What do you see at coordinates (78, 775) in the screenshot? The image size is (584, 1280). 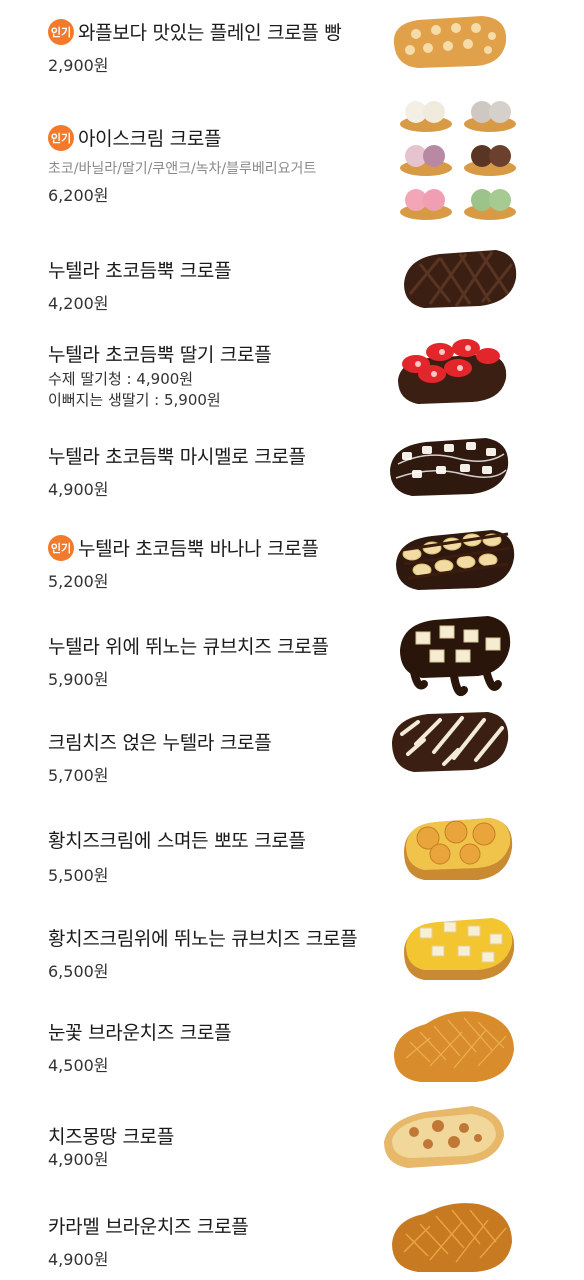 I see `menu-item-price: 5,700원` at bounding box center [78, 775].